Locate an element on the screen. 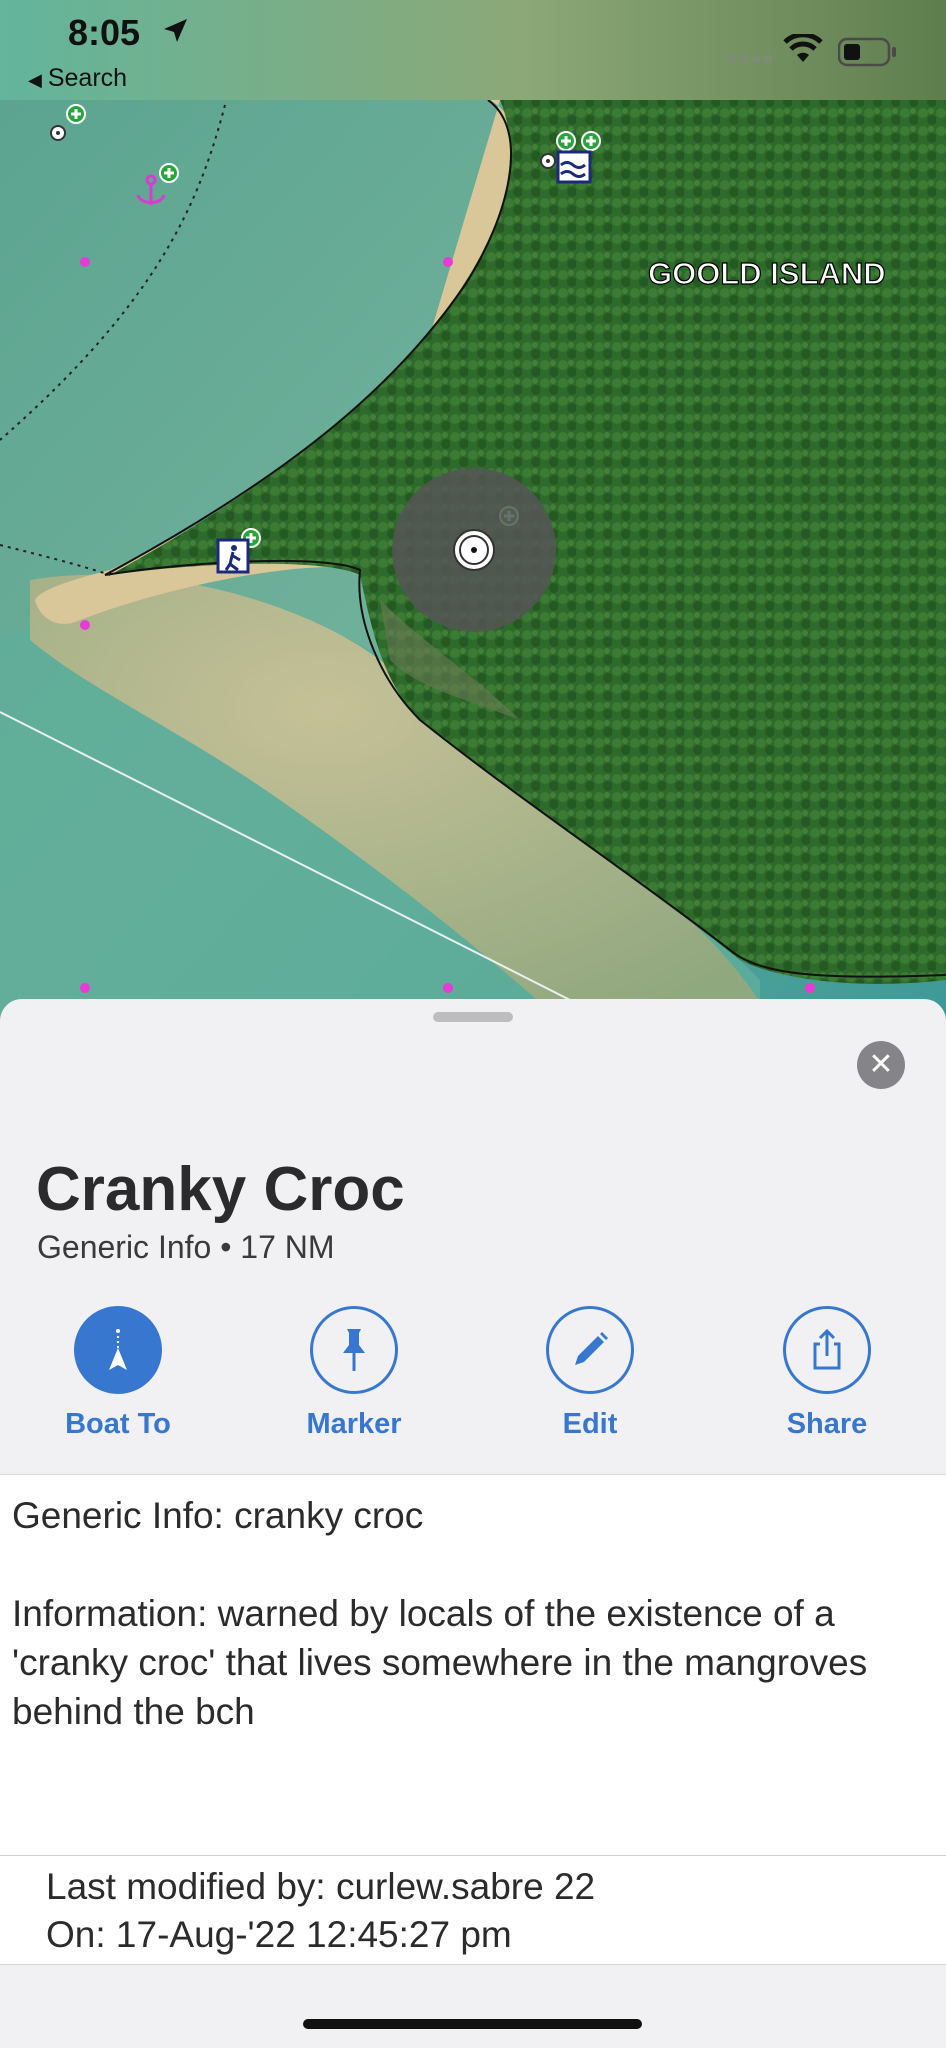 This screenshot has width=946, height=2048. boat-icon is located at coordinates (118, 1349).